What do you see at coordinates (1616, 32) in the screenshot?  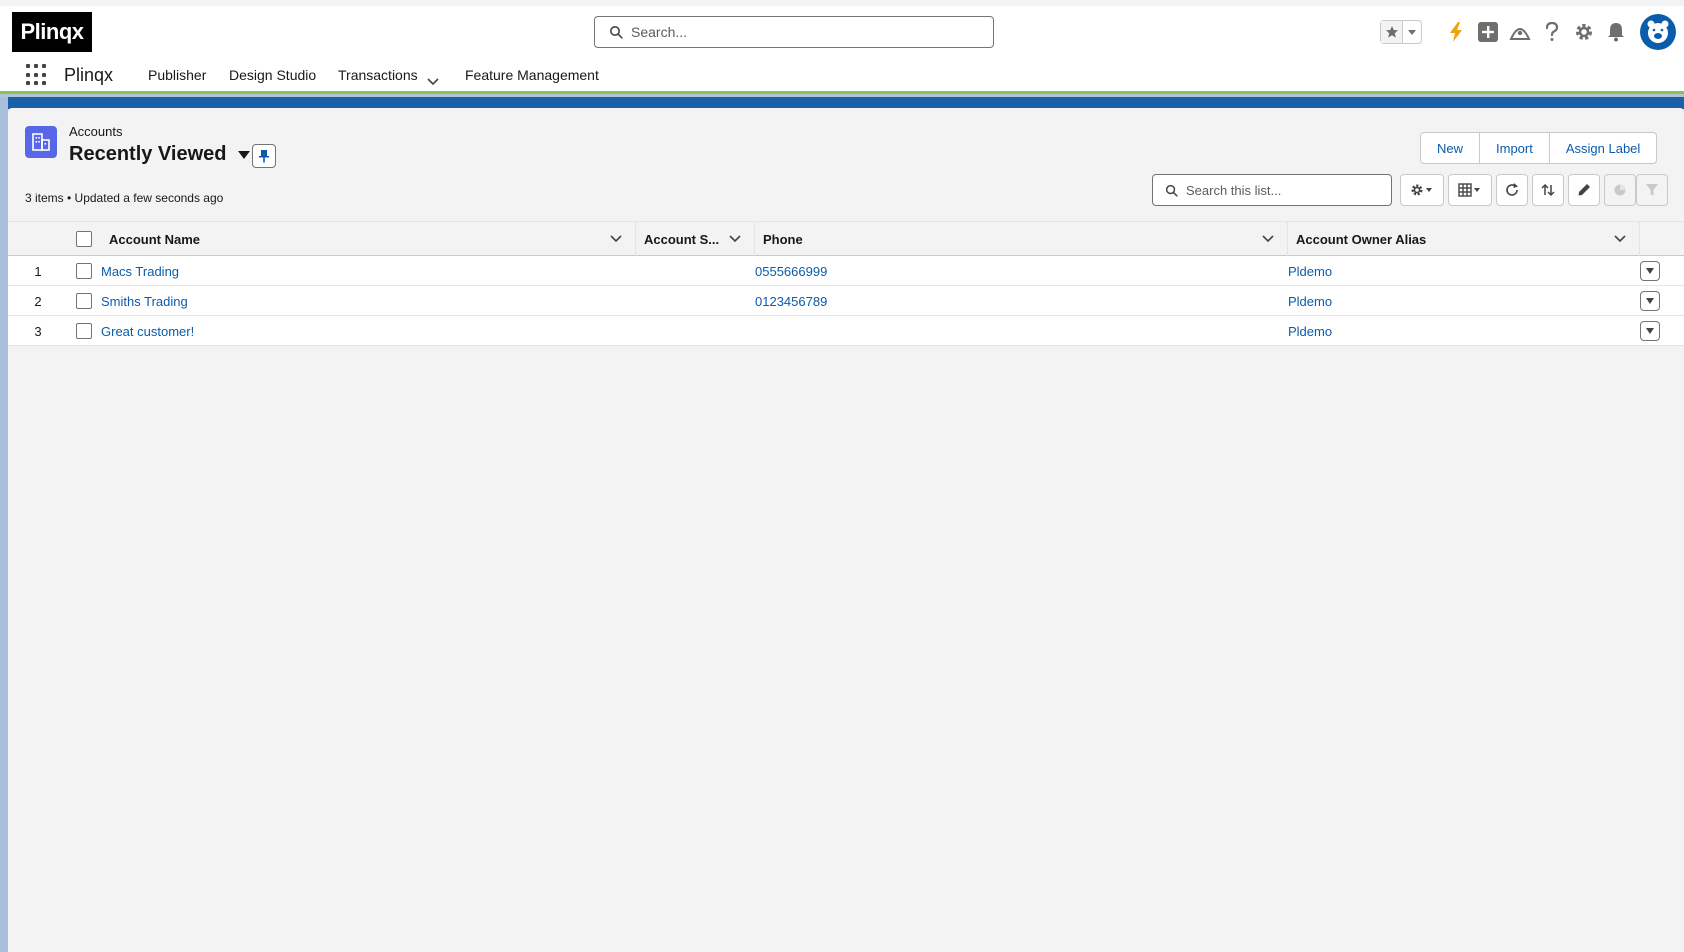 I see `notifications-bell-icon` at bounding box center [1616, 32].